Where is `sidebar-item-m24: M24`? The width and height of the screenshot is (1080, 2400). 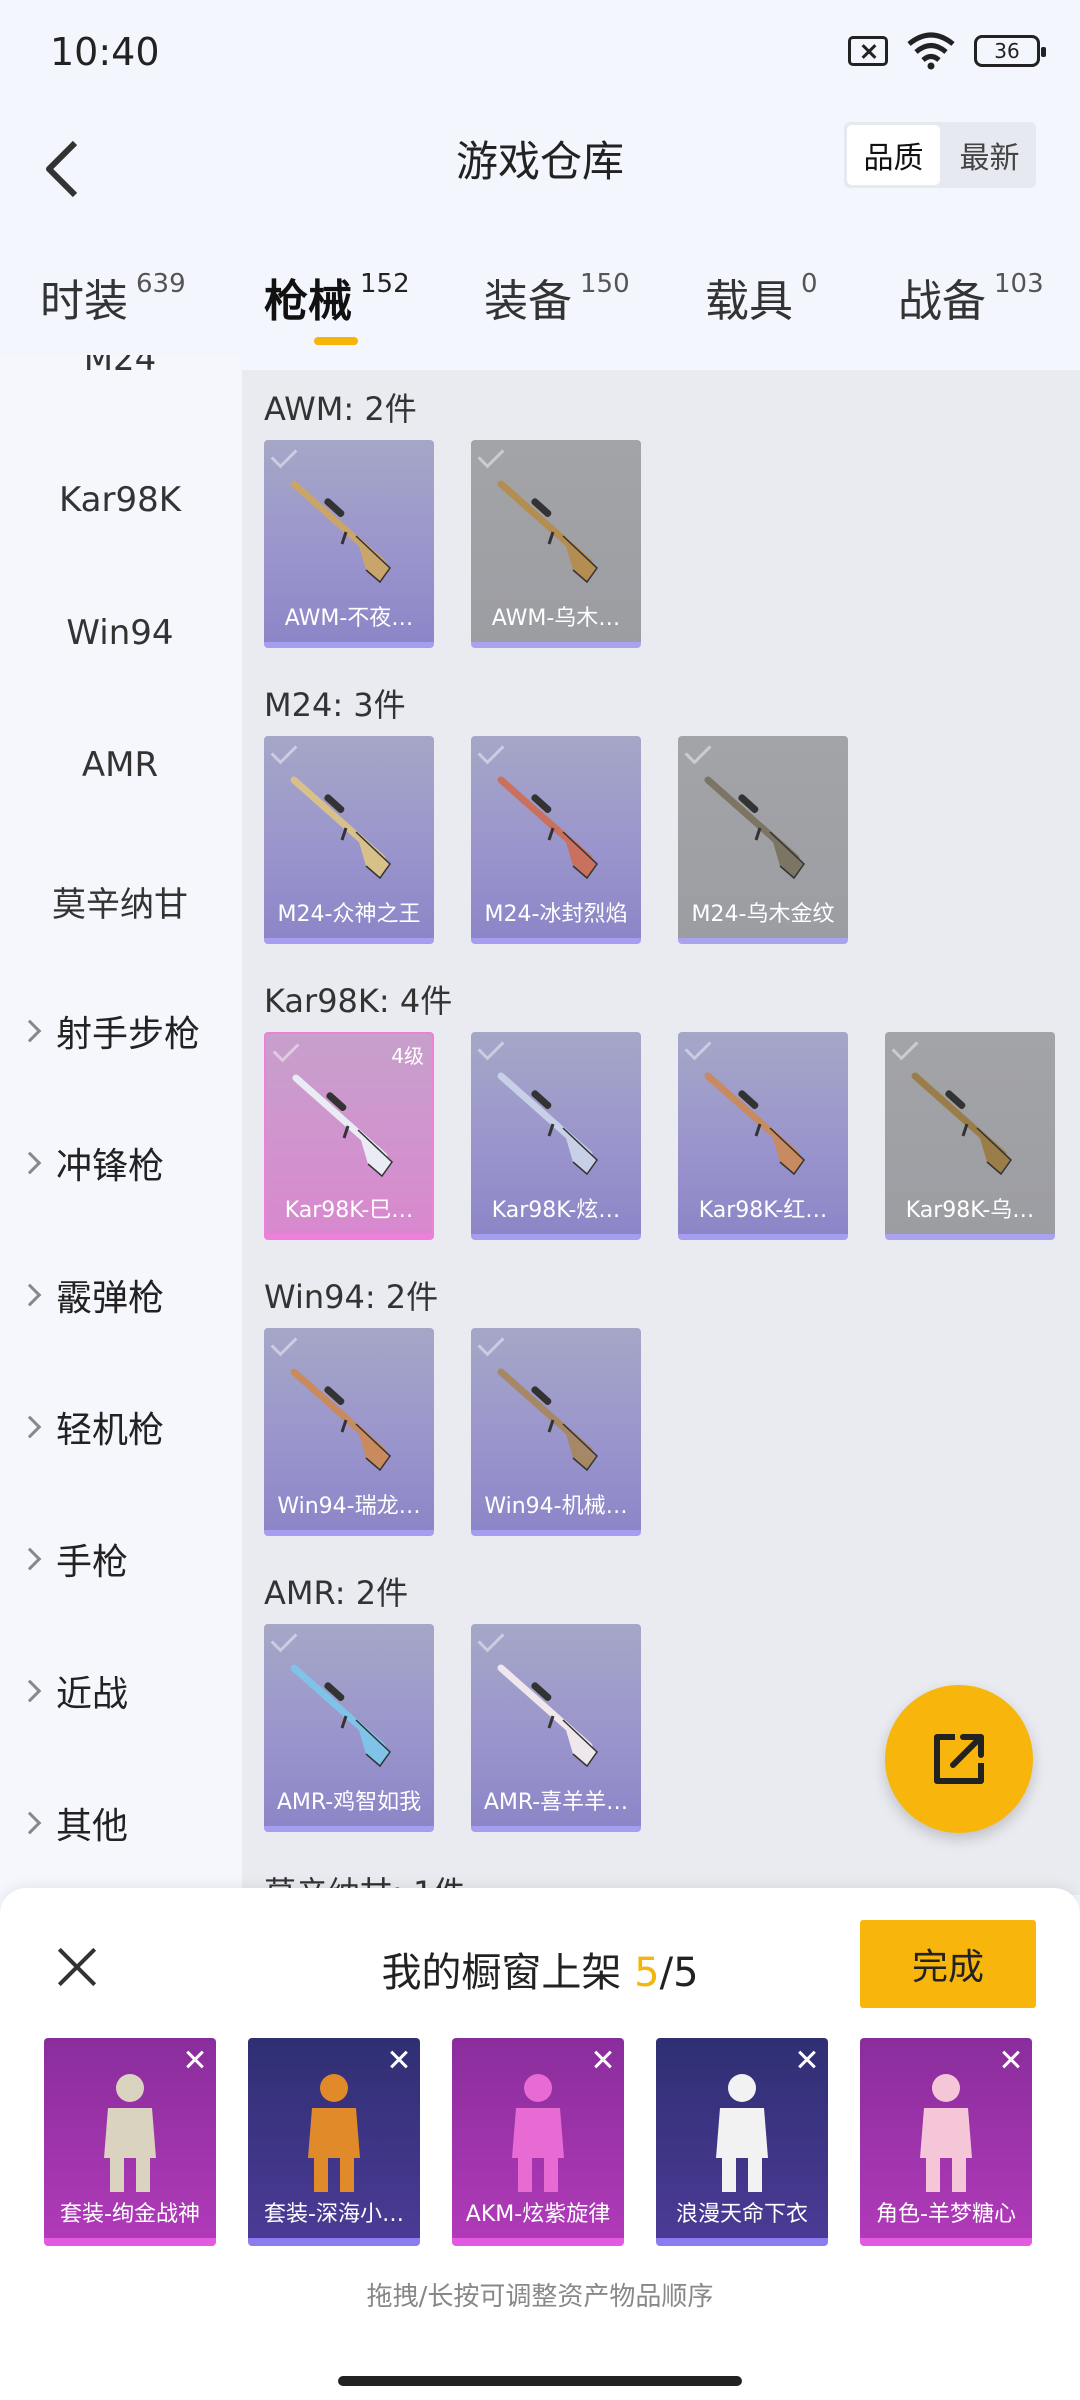
sidebar-item-m24: M24 is located at coordinates (120, 367).